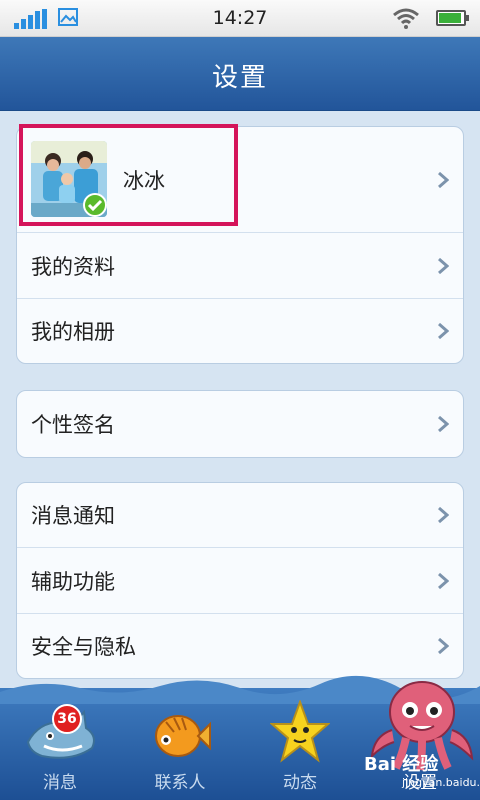  I want to click on battery-icon, so click(452, 18).